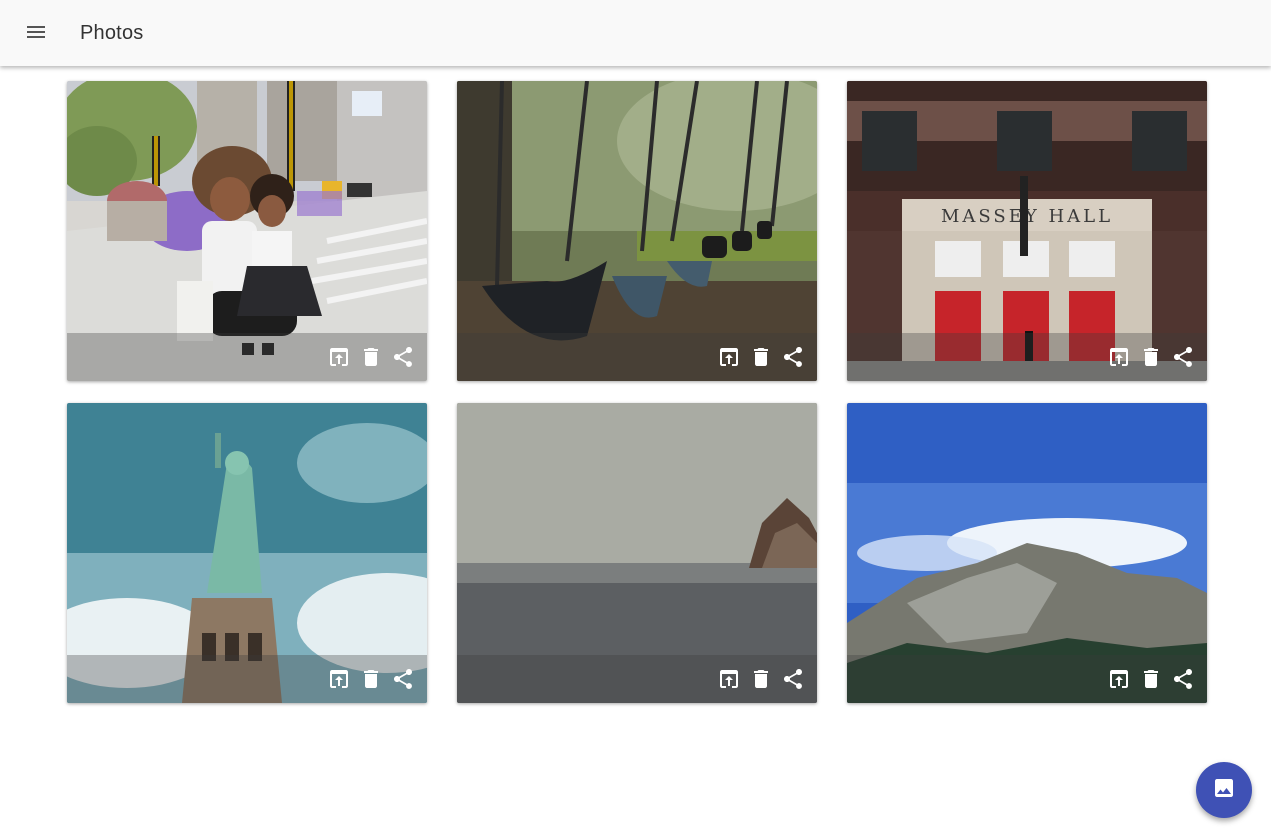 The image size is (1271, 830). What do you see at coordinates (1027, 231) in the screenshot?
I see `photo-card: MASSEY HALL` at bounding box center [1027, 231].